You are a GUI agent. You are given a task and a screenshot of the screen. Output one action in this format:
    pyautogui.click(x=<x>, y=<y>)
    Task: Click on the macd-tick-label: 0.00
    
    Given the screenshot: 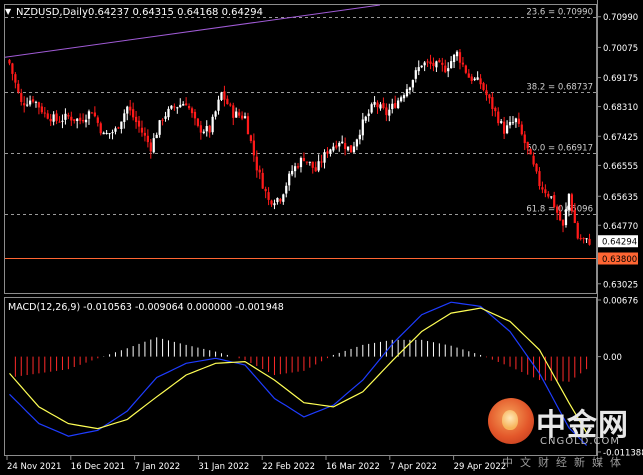 What is the action you would take?
    pyautogui.click(x=612, y=358)
    